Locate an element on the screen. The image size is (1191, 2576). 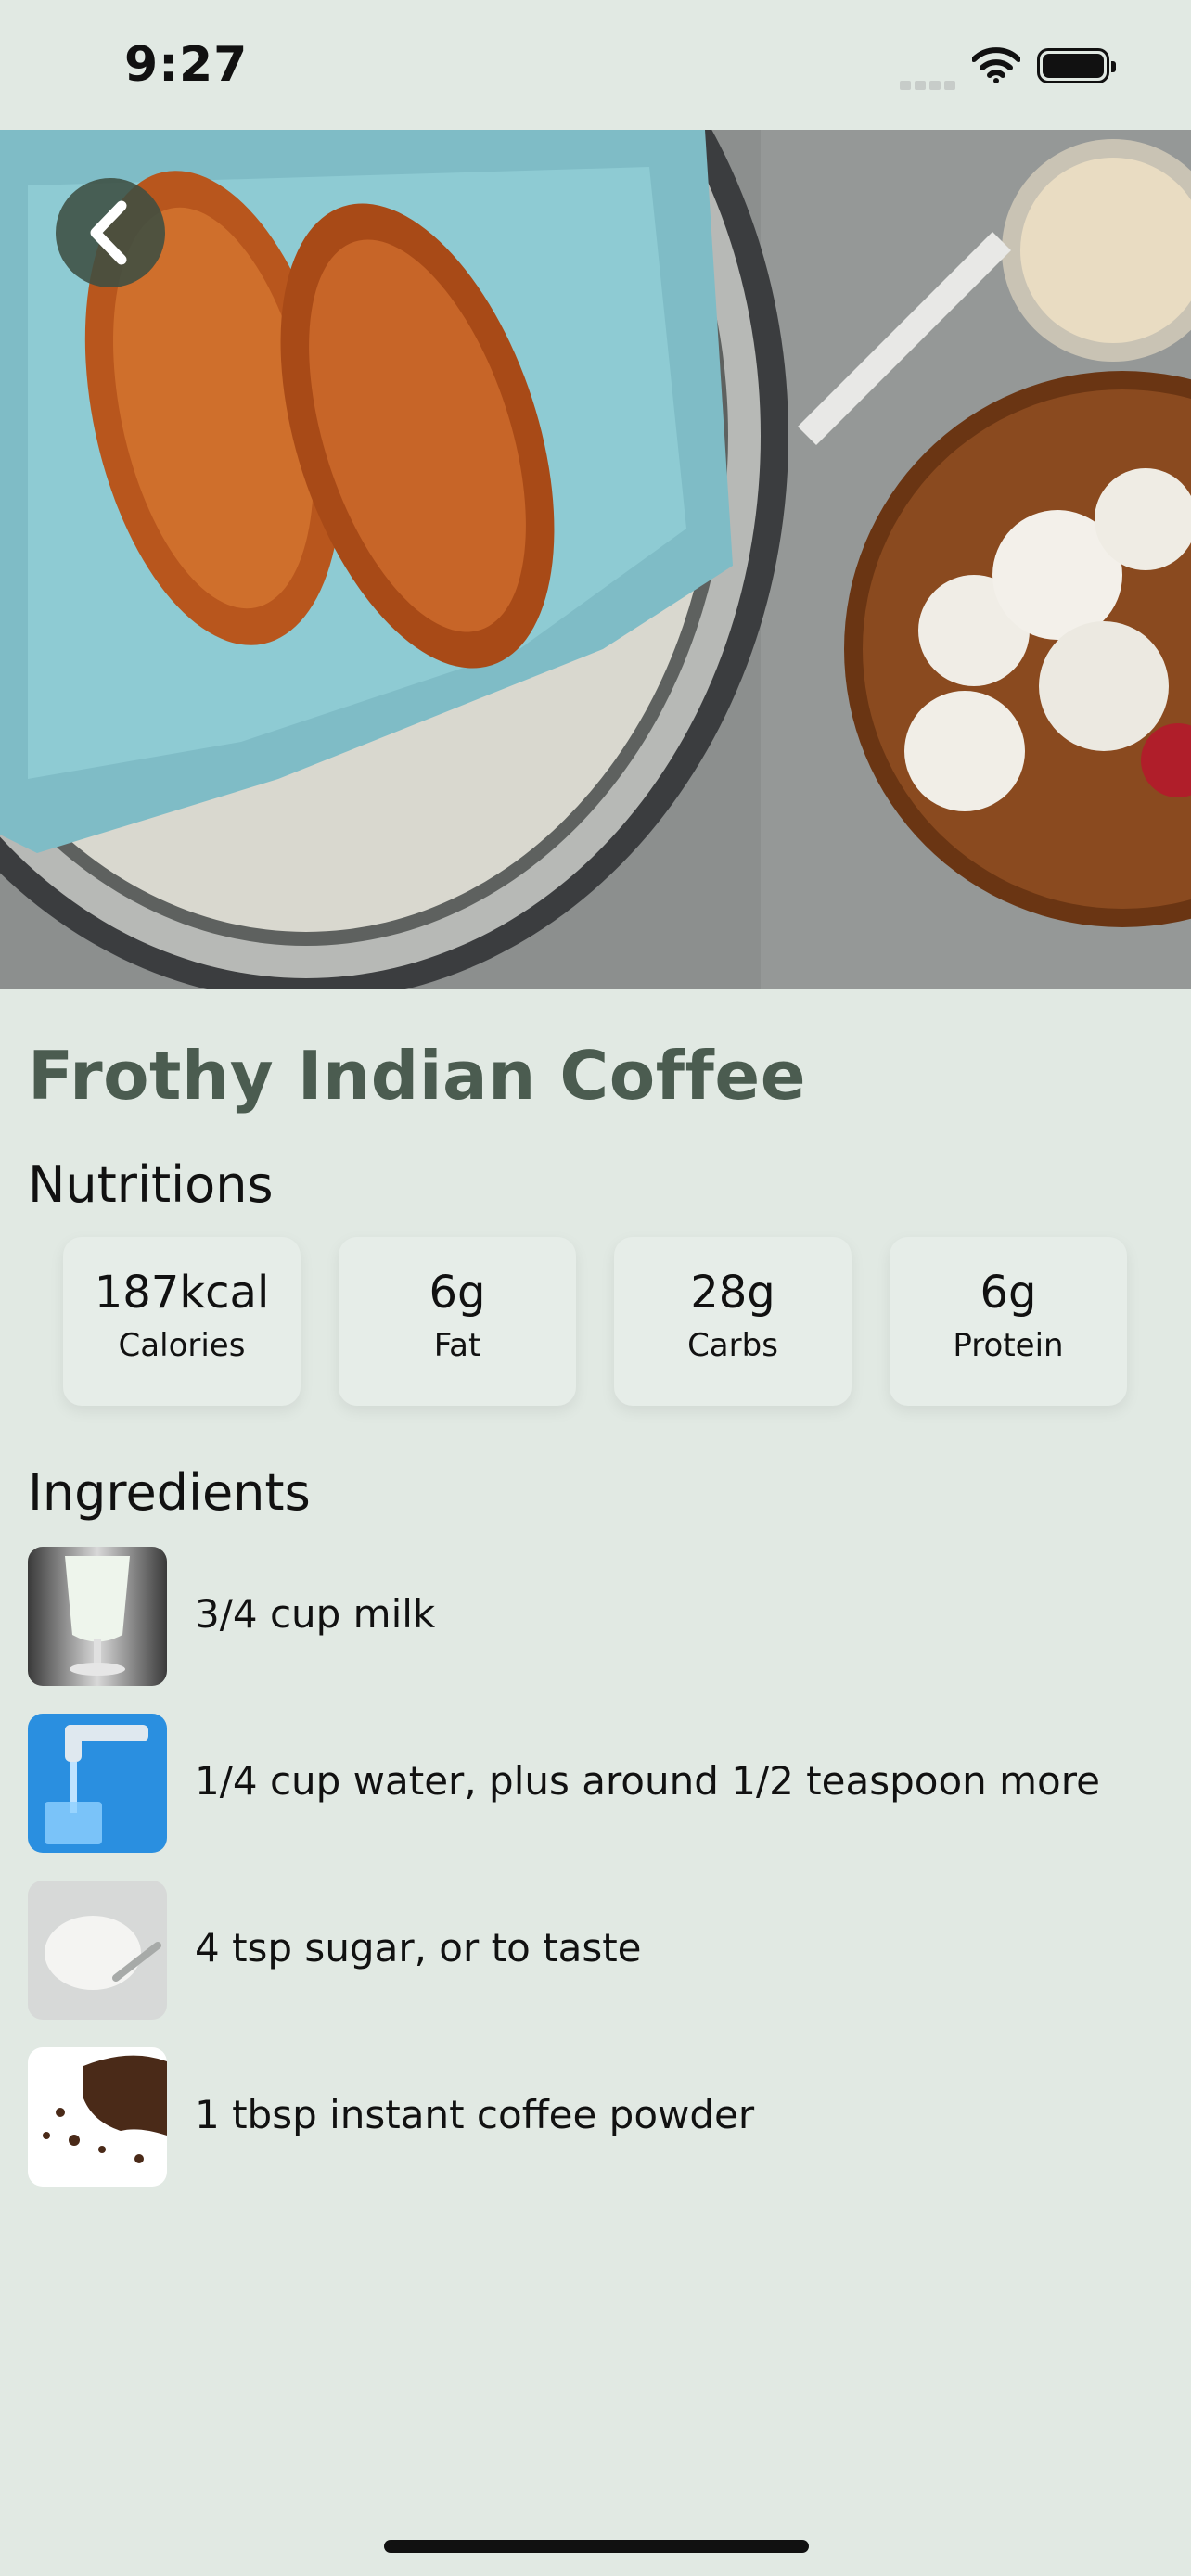
nutrition-label: Protein is located at coordinates (1008, 1345).